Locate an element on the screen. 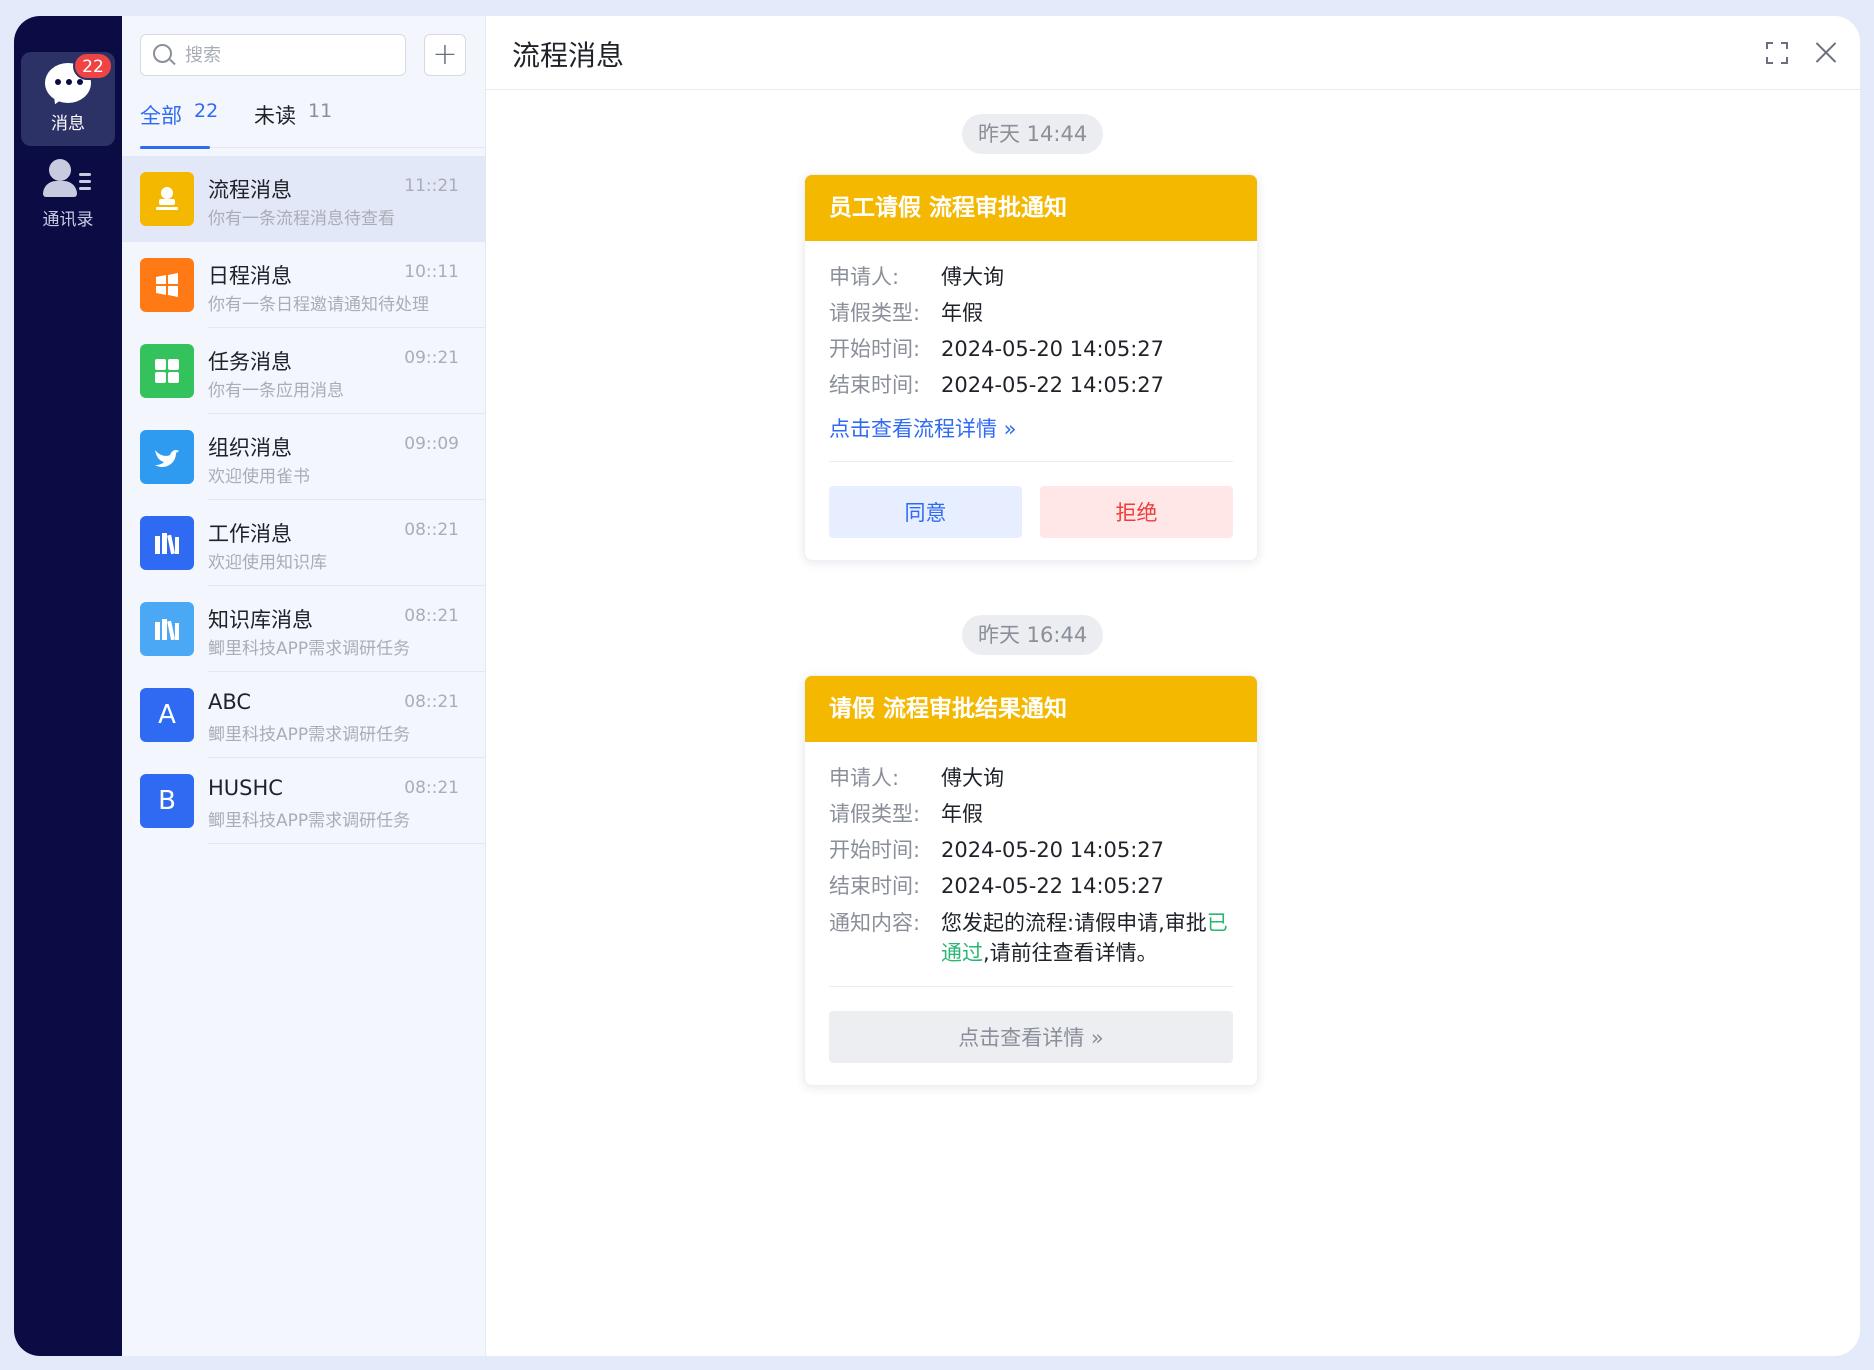 This screenshot has width=1874, height=1370. tab-unread-count: 11 is located at coordinates (320, 111).